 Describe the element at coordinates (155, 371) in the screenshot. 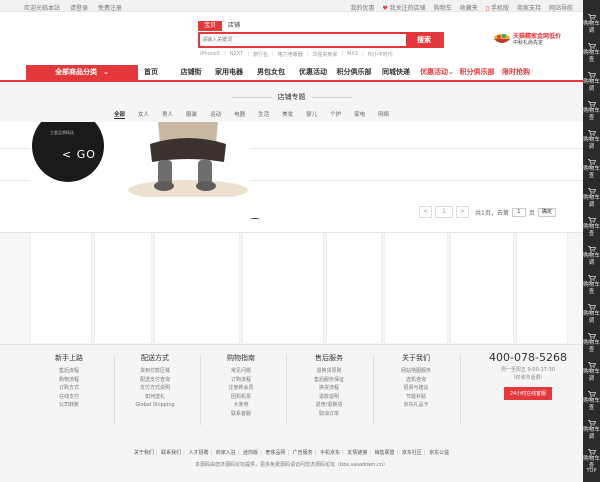

I see `footer-link: 货到付款区域` at that location.